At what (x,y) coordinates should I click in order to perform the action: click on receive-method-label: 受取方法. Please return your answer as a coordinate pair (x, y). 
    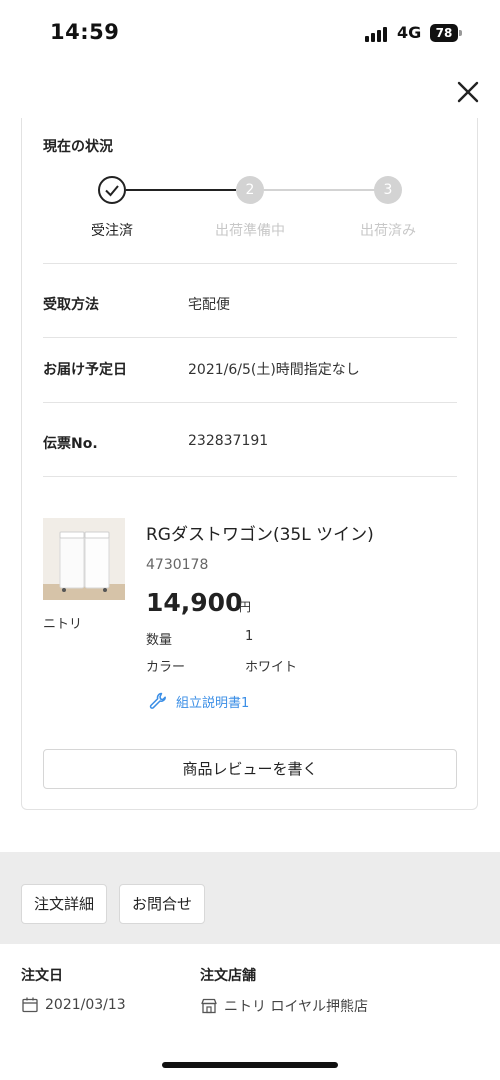
    Looking at the image, I should click on (71, 305).